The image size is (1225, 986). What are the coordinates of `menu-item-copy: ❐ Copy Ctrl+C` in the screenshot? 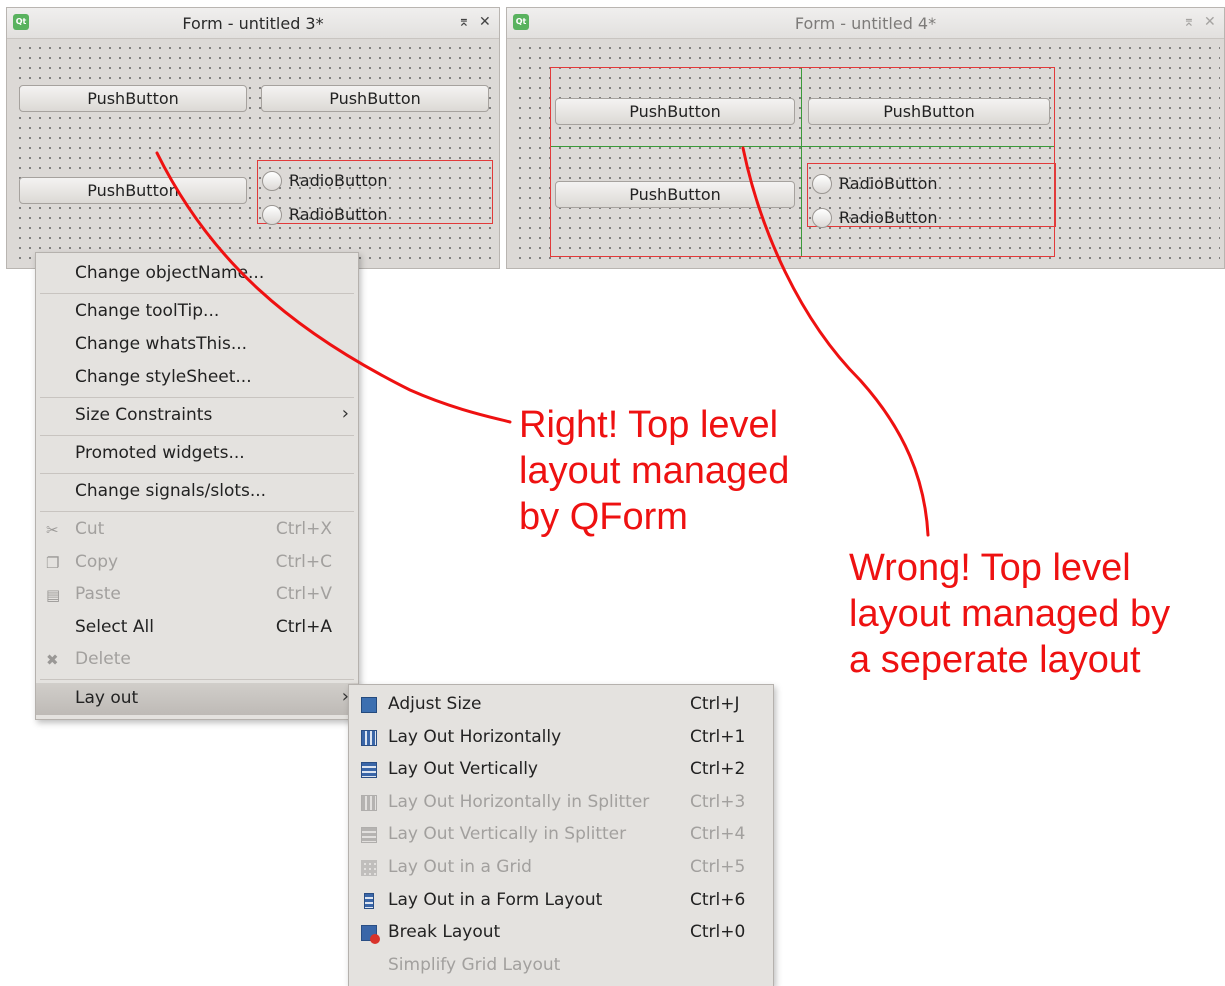 It's located at (197, 563).